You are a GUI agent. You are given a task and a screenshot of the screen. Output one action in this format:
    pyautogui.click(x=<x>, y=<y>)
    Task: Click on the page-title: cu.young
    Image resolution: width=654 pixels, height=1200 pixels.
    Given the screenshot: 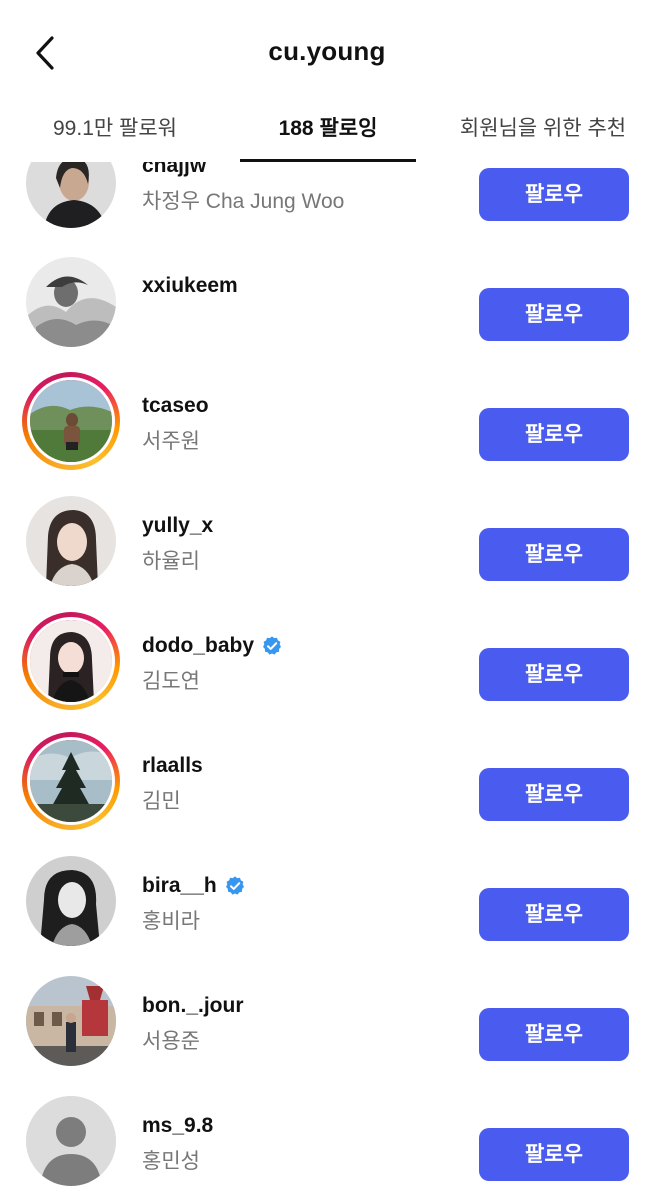 What is the action you would take?
    pyautogui.click(x=327, y=51)
    